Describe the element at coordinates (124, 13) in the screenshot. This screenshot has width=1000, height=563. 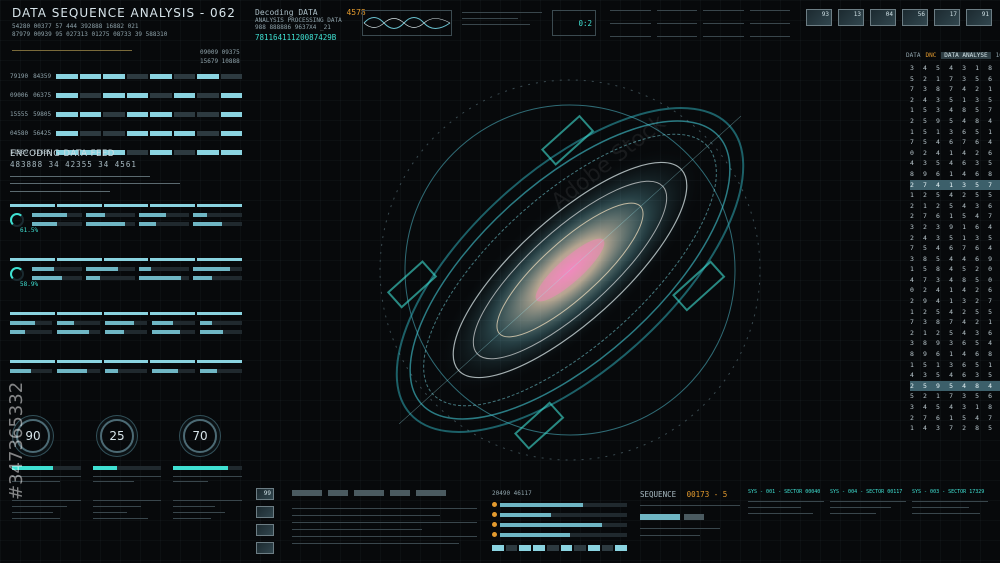
I see `page-title: DATA SEQUENCE ANALYSIS - 062` at that location.